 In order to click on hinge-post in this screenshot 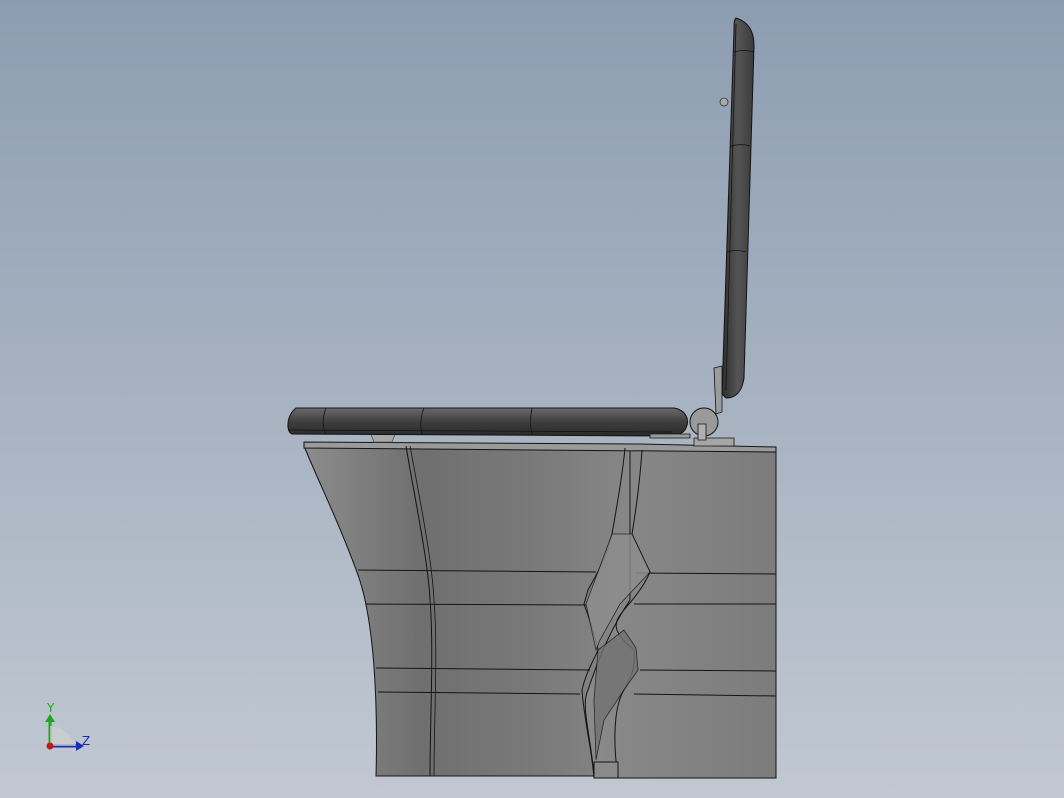, I will do `click(702, 432)`.